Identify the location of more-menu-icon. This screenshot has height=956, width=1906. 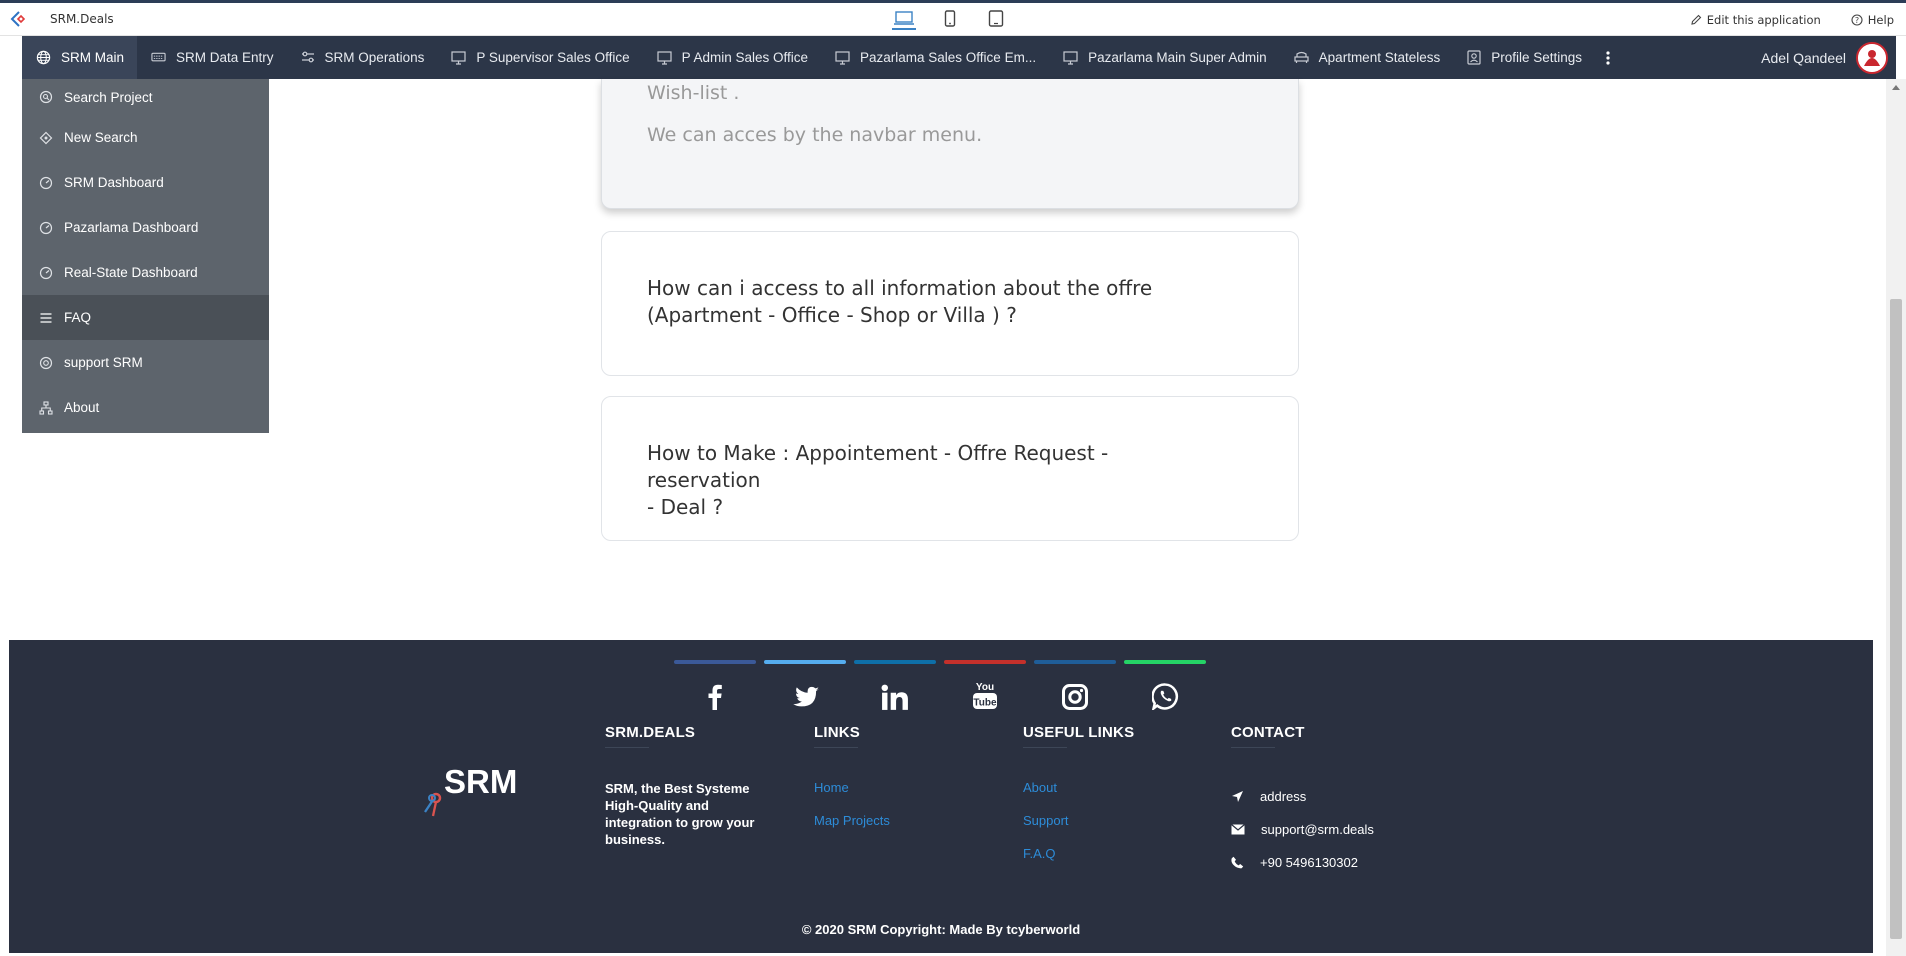
(1608, 57).